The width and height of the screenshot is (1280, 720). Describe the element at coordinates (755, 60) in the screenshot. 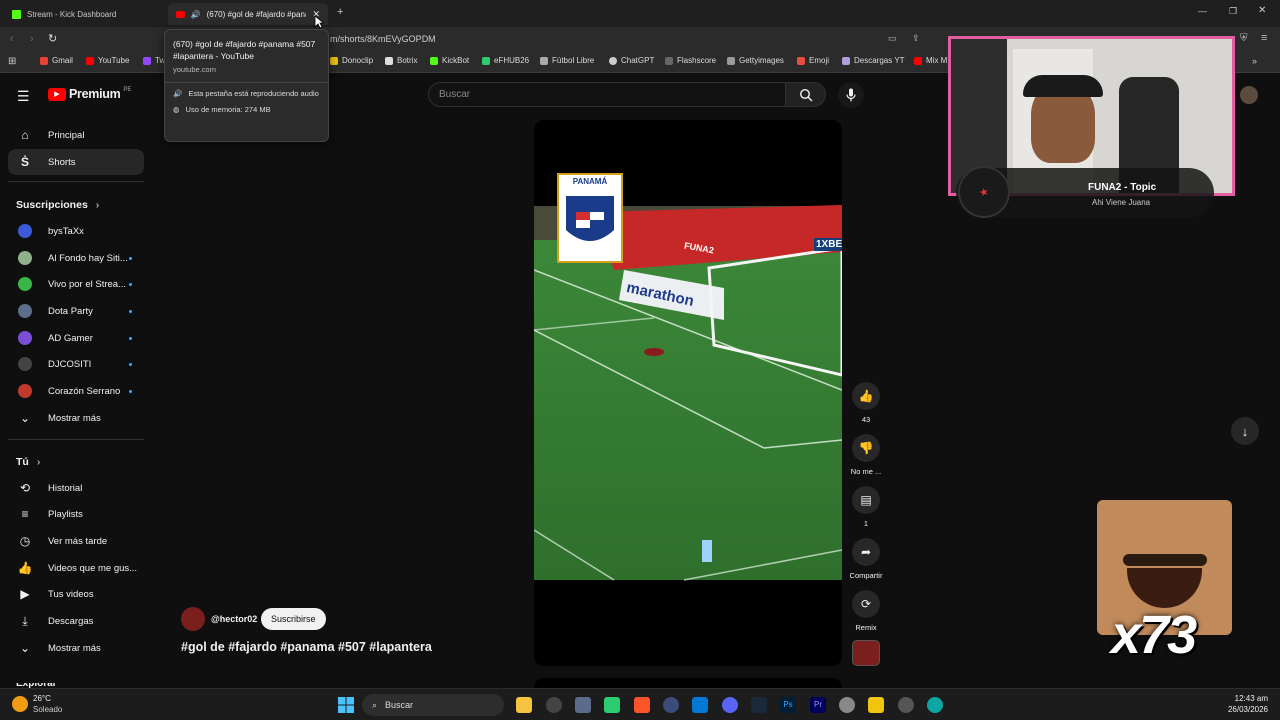

I see `bookmark-gettyimages: Gettyimages` at that location.